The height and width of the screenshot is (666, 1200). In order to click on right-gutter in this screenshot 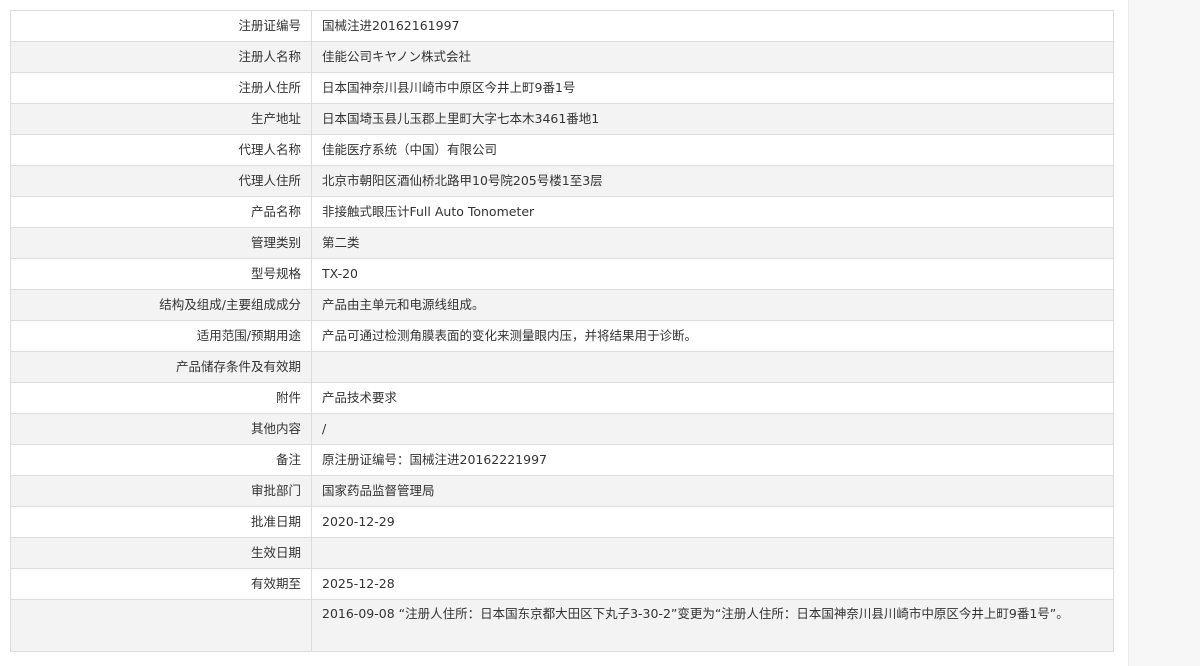, I will do `click(1164, 333)`.